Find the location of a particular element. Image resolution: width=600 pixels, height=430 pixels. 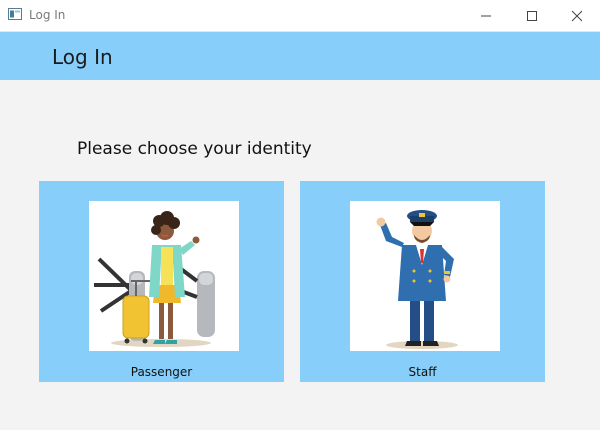

minimize-icon is located at coordinates (486, 15).